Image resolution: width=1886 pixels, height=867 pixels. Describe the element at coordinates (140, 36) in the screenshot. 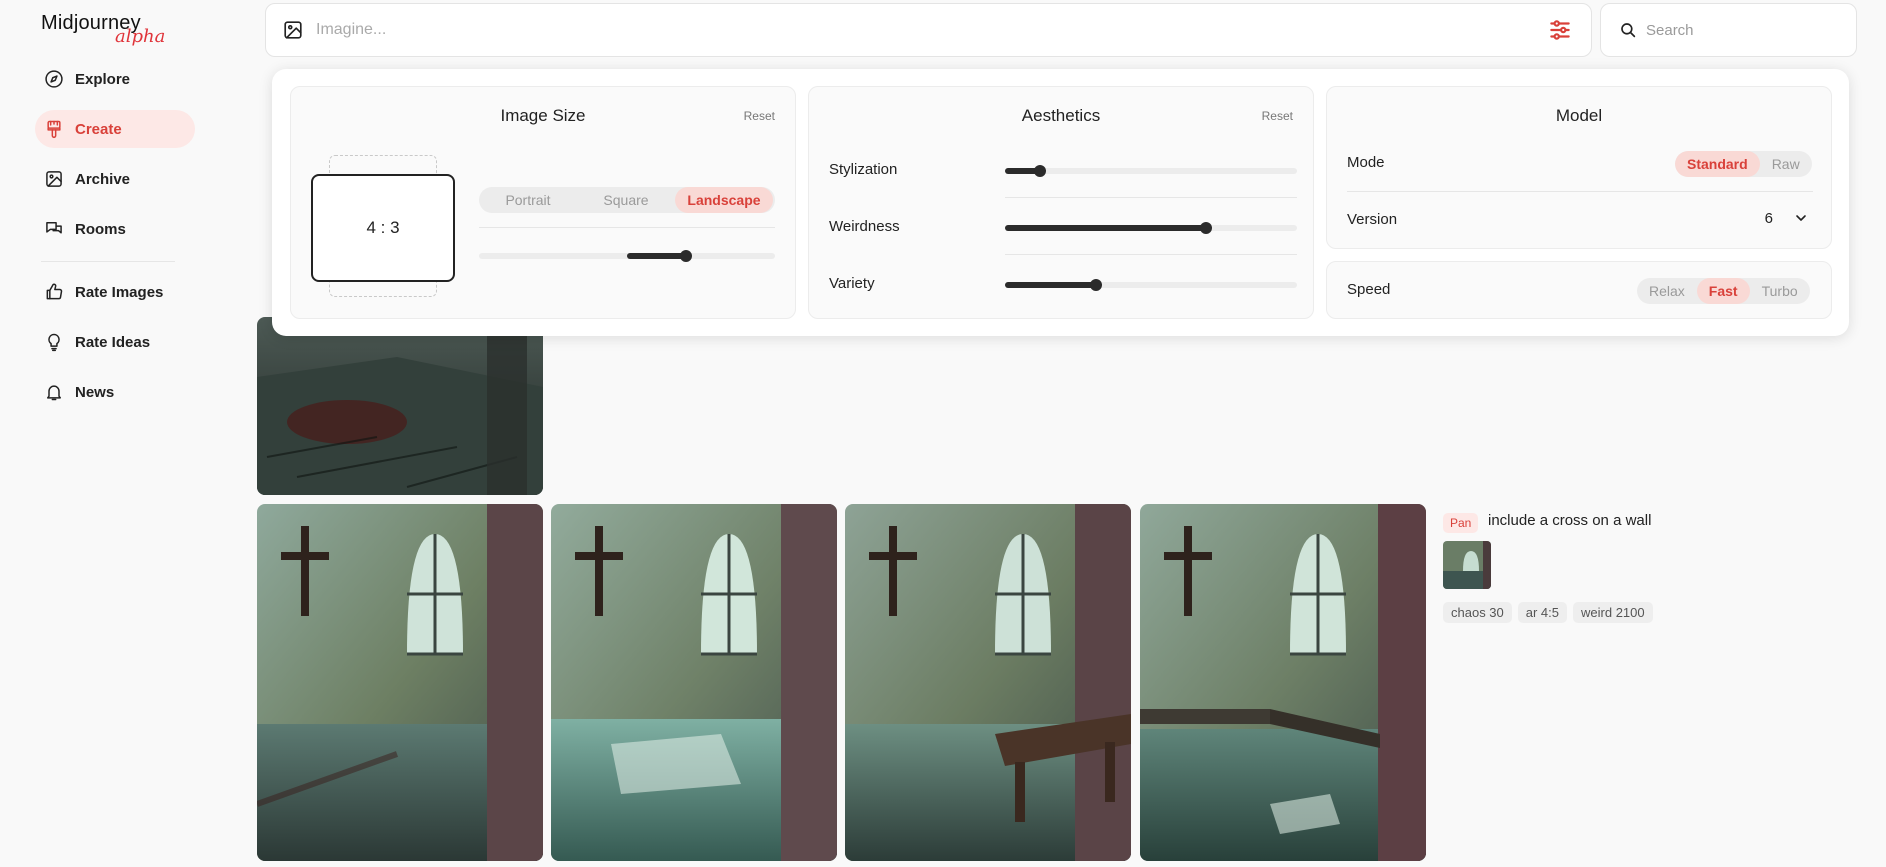

I see `logo-alpha-tag: alpha` at that location.